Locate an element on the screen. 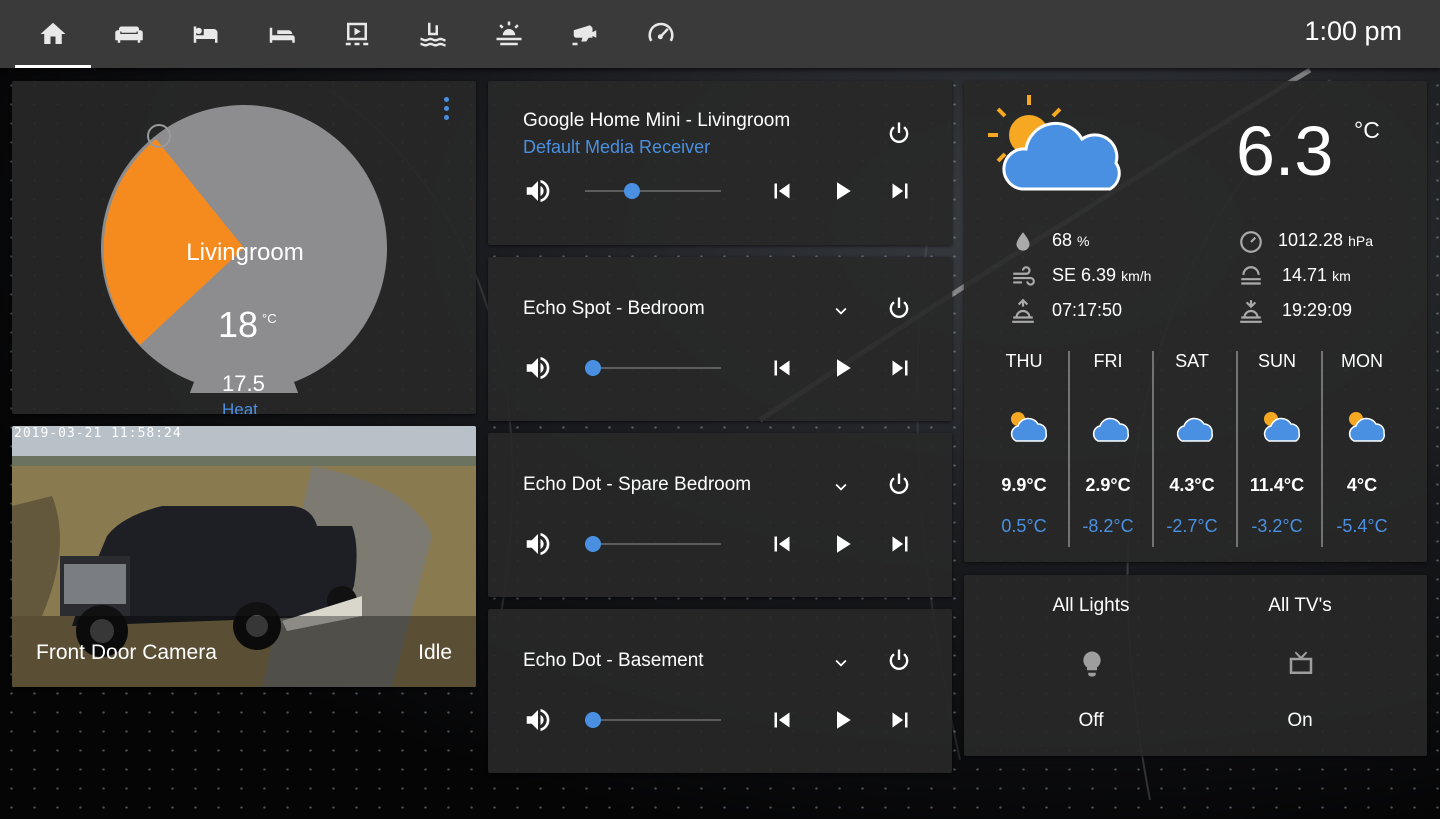 The width and height of the screenshot is (1440, 819). tab-livingroom is located at coordinates (129, 34).